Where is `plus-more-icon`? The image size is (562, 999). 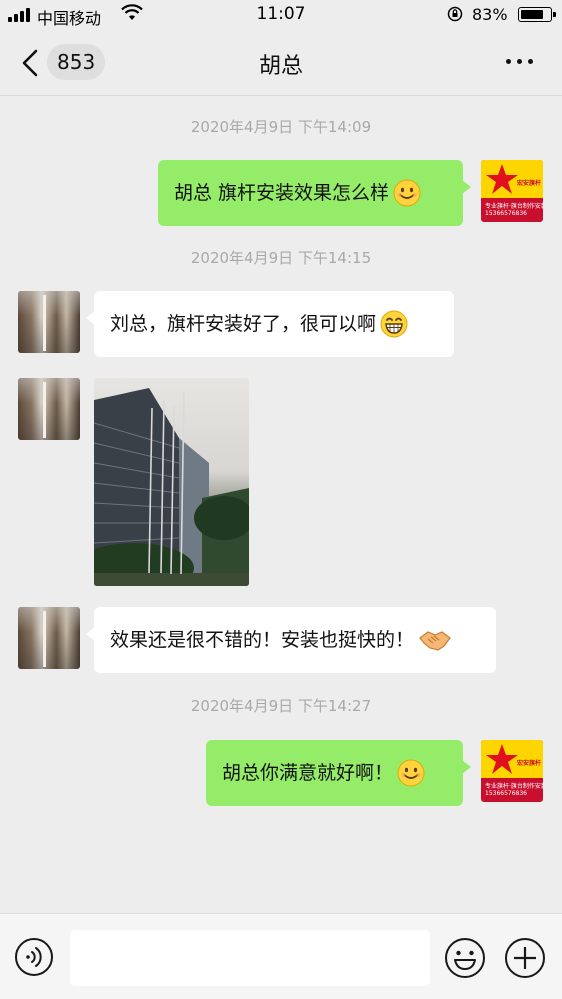 plus-more-icon is located at coordinates (525, 958).